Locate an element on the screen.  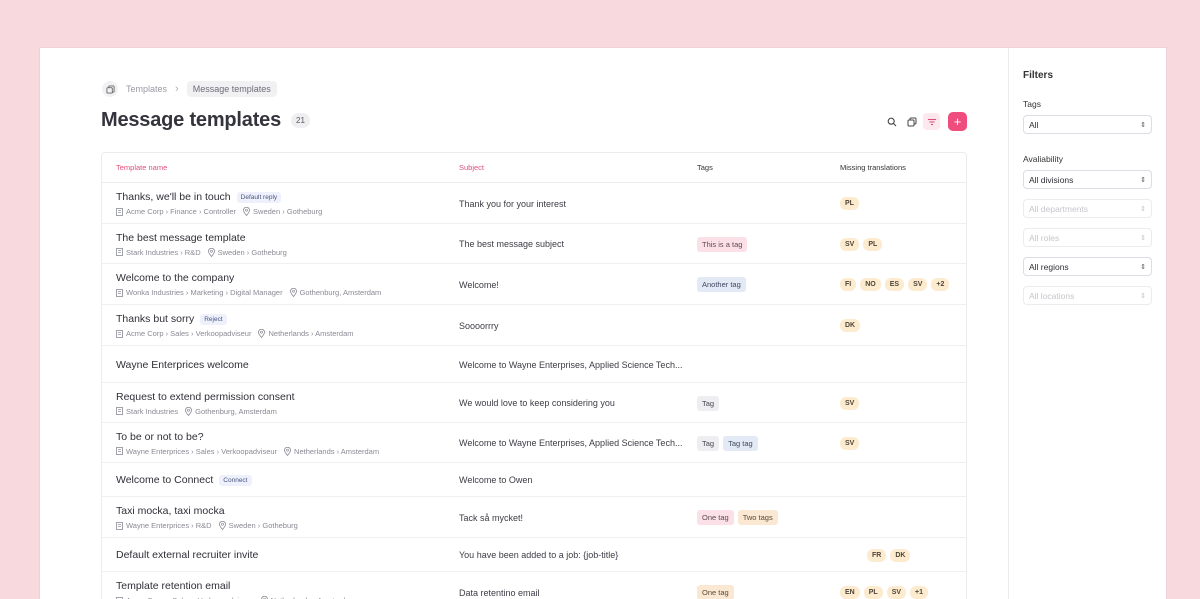
breadcrumb-root: Templates is located at coordinates (146, 89).